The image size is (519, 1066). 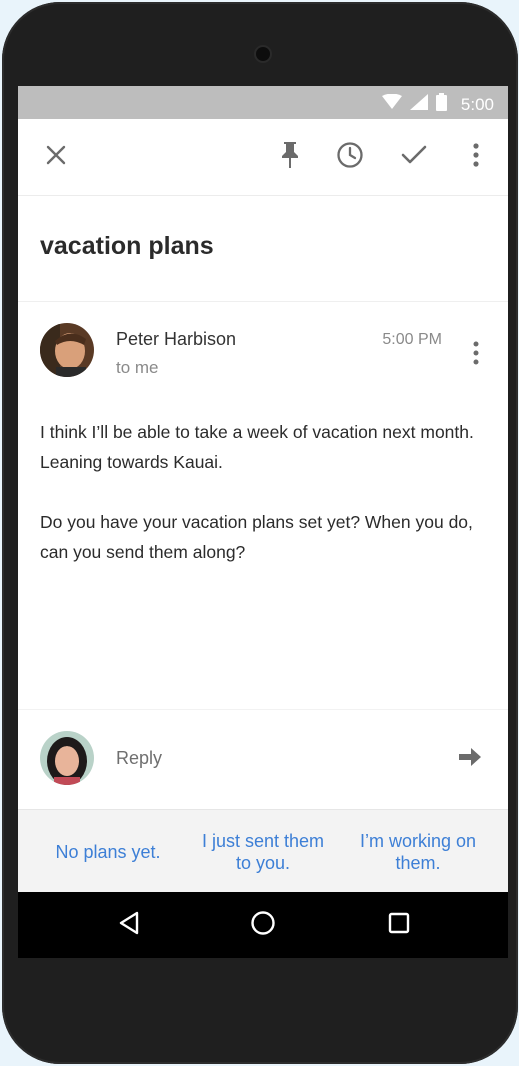 What do you see at coordinates (412, 339) in the screenshot?
I see `message-time: 5:00 PM` at bounding box center [412, 339].